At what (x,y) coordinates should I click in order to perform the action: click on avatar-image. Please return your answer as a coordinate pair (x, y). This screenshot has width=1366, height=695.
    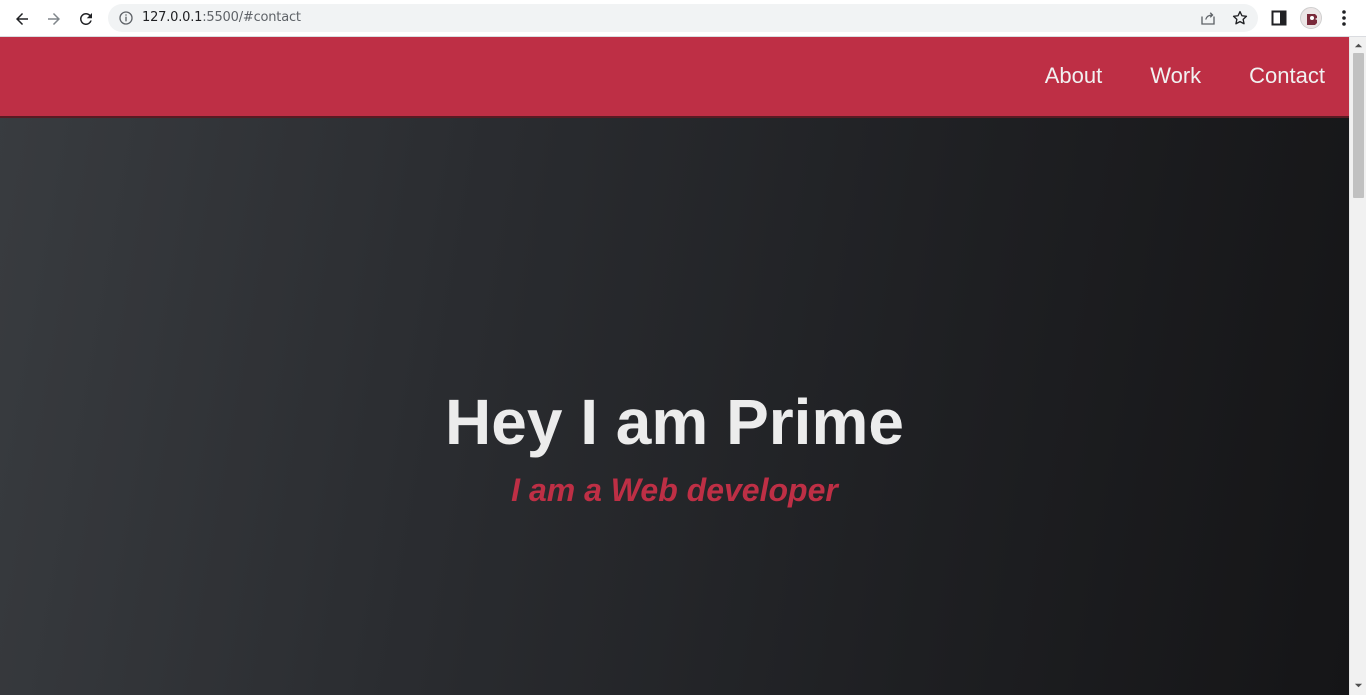
    Looking at the image, I should click on (1311, 18).